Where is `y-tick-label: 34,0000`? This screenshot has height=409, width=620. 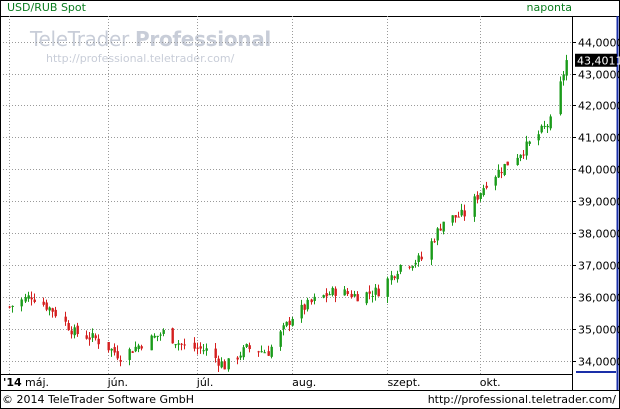
y-tick-label: 34,0000 is located at coordinates (599, 362).